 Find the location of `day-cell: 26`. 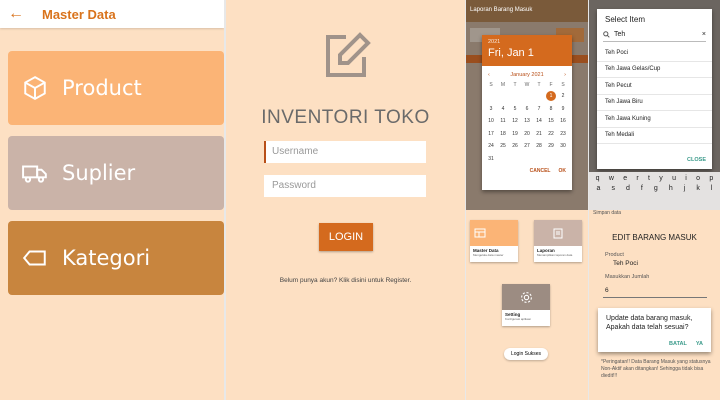

day-cell: 26 is located at coordinates (515, 146).